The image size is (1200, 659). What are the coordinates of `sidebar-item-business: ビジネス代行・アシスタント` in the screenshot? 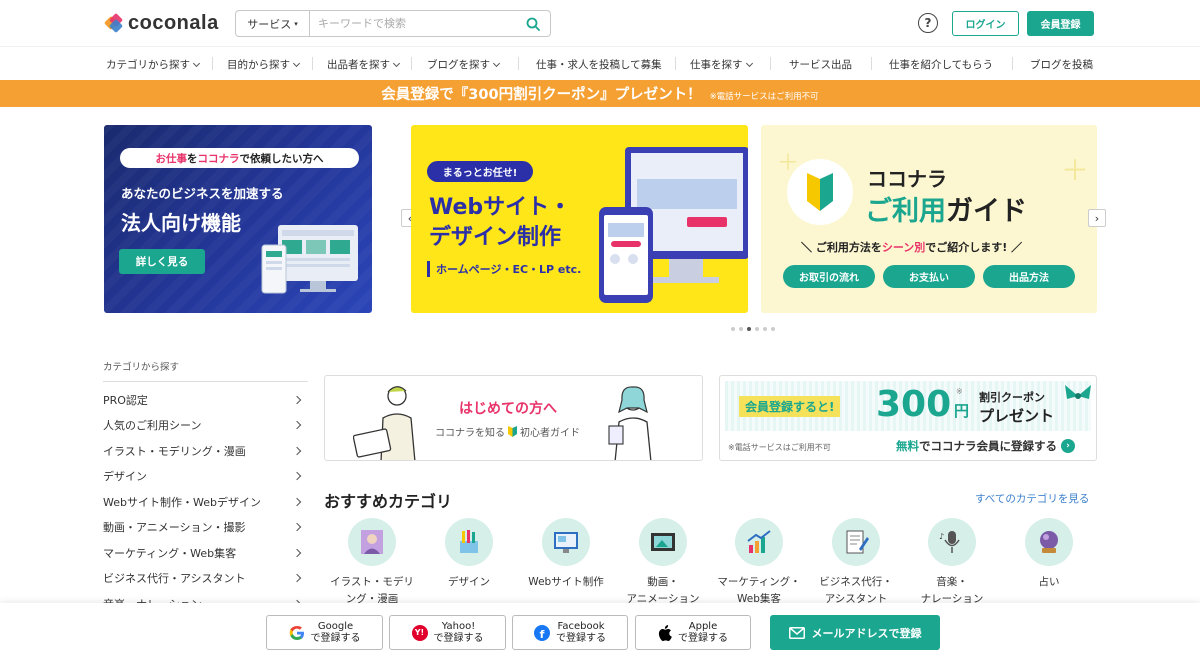 It's located at (205, 579).